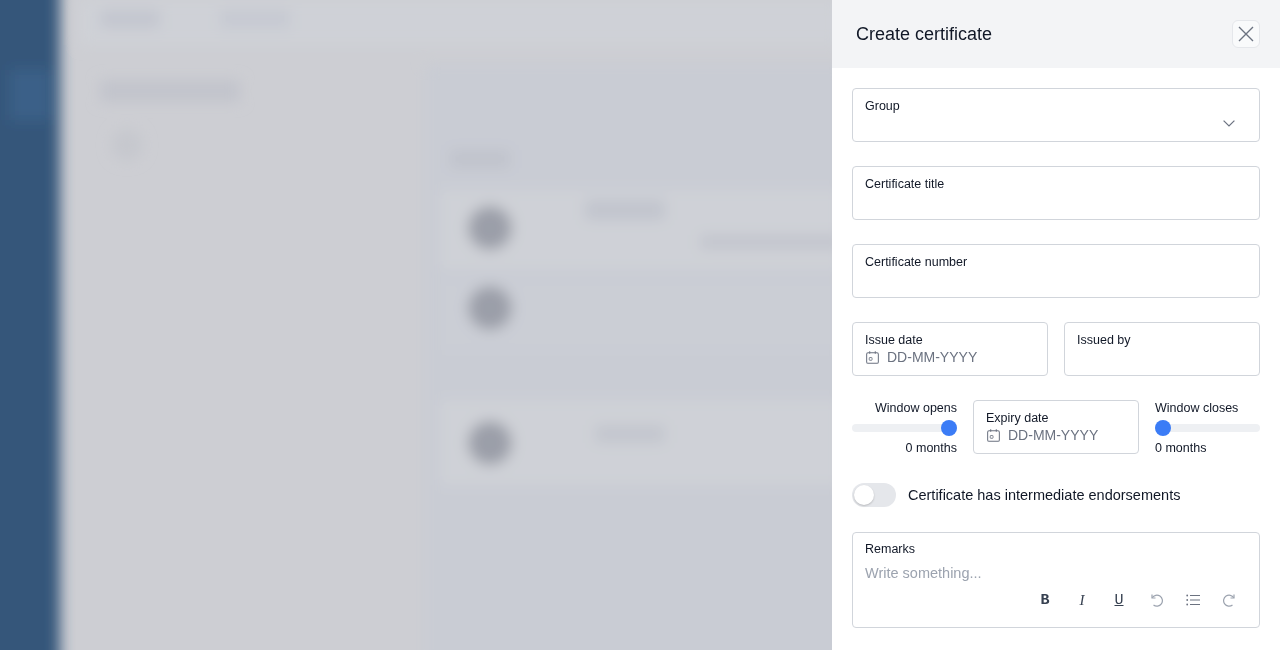  What do you see at coordinates (1193, 600) in the screenshot?
I see `list-icon` at bounding box center [1193, 600].